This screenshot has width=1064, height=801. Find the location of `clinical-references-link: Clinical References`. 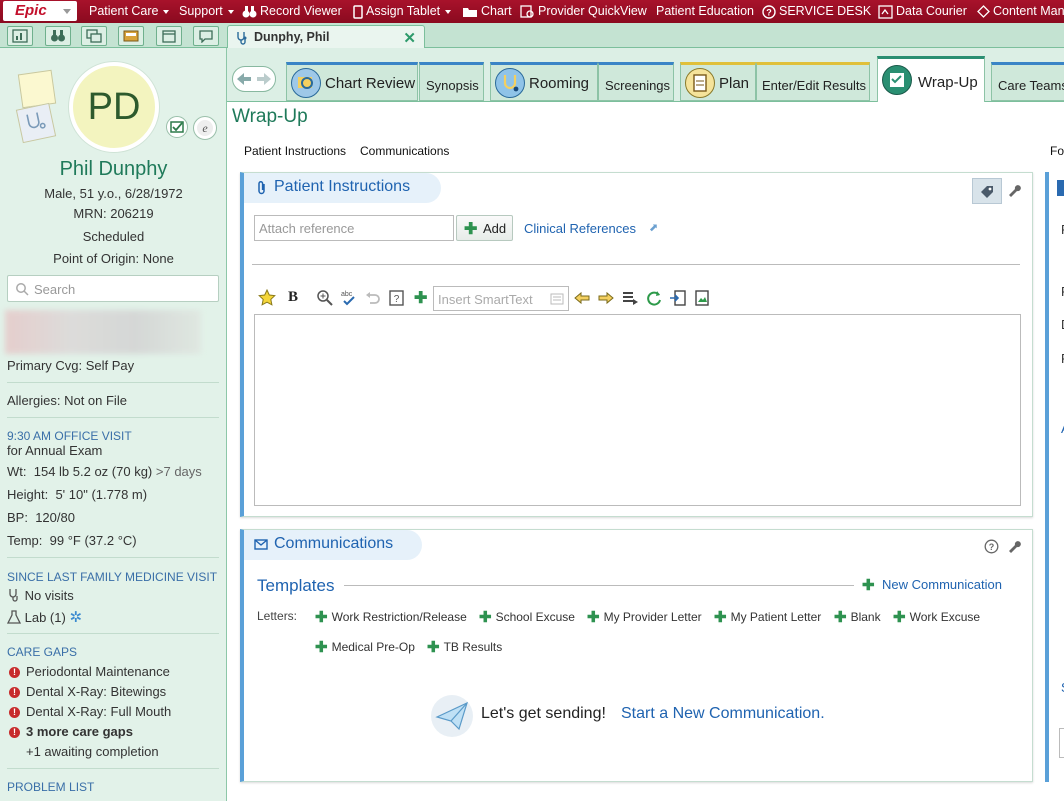

clinical-references-link: Clinical References is located at coordinates (580, 228).